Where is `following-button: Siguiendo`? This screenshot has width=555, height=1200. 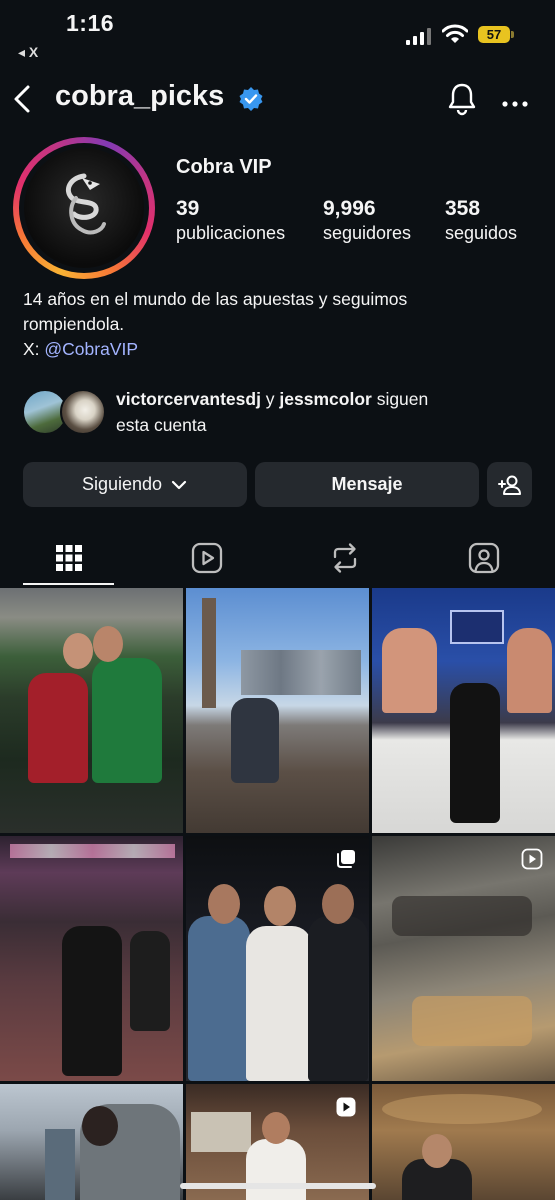
following-button: Siguiendo is located at coordinates (135, 484).